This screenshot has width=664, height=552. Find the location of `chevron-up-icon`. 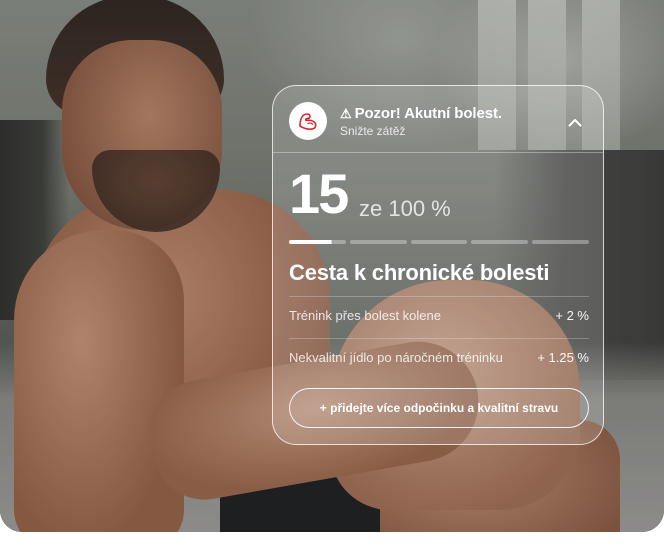

chevron-up-icon is located at coordinates (575, 122).